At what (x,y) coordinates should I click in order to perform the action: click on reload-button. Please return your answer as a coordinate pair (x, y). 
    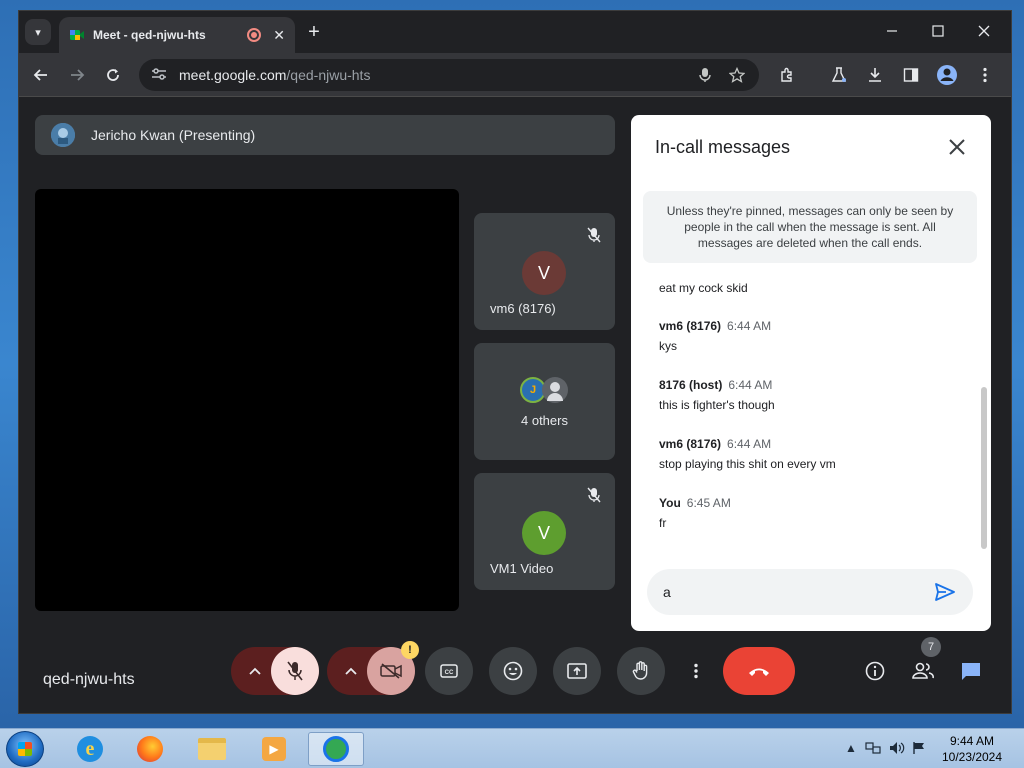
    Looking at the image, I should click on (113, 75).